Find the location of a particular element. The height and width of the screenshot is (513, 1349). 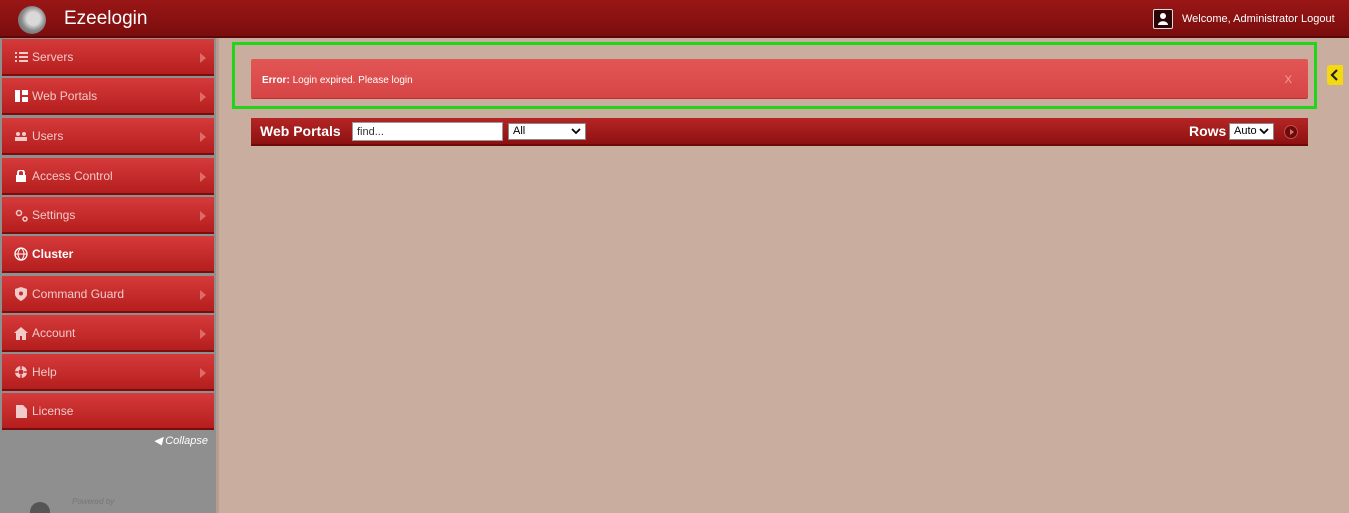

search-input is located at coordinates (427, 131).